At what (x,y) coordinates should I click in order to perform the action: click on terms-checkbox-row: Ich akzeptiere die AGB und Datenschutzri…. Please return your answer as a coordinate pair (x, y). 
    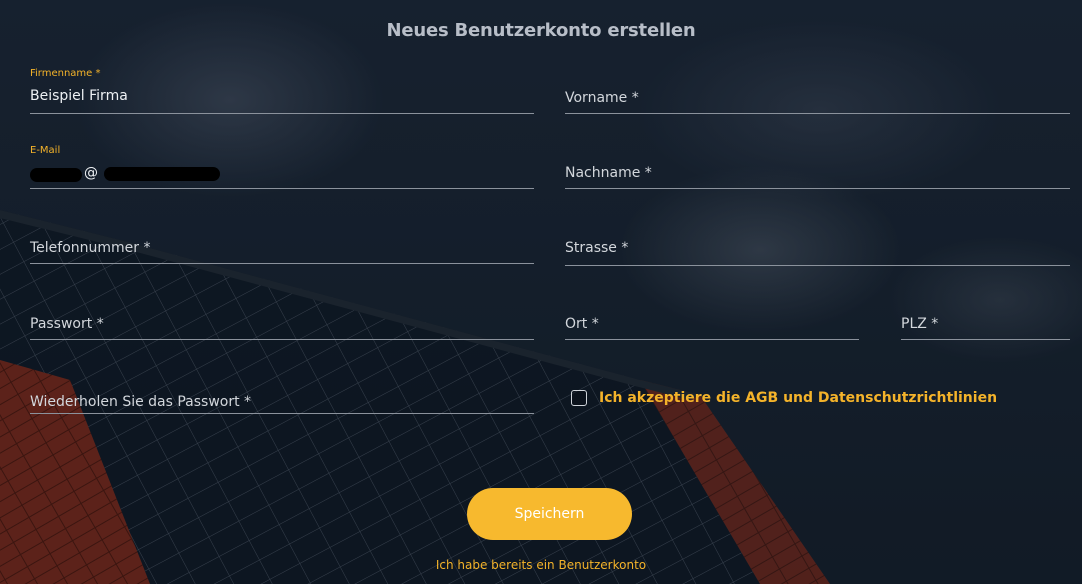
    Looking at the image, I should click on (784, 398).